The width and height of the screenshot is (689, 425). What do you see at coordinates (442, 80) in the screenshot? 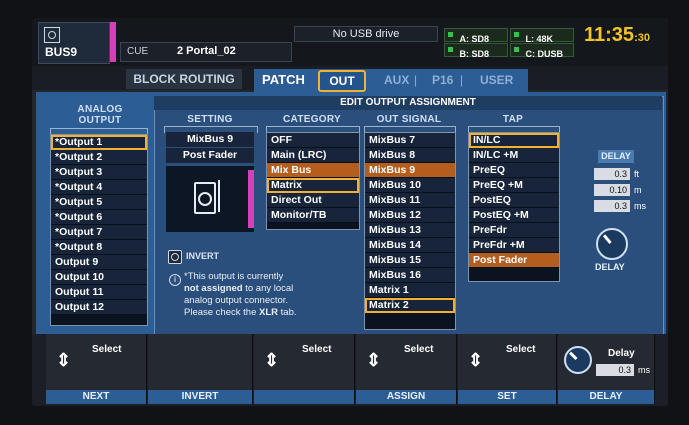
I see `tab-p16: P16` at bounding box center [442, 80].